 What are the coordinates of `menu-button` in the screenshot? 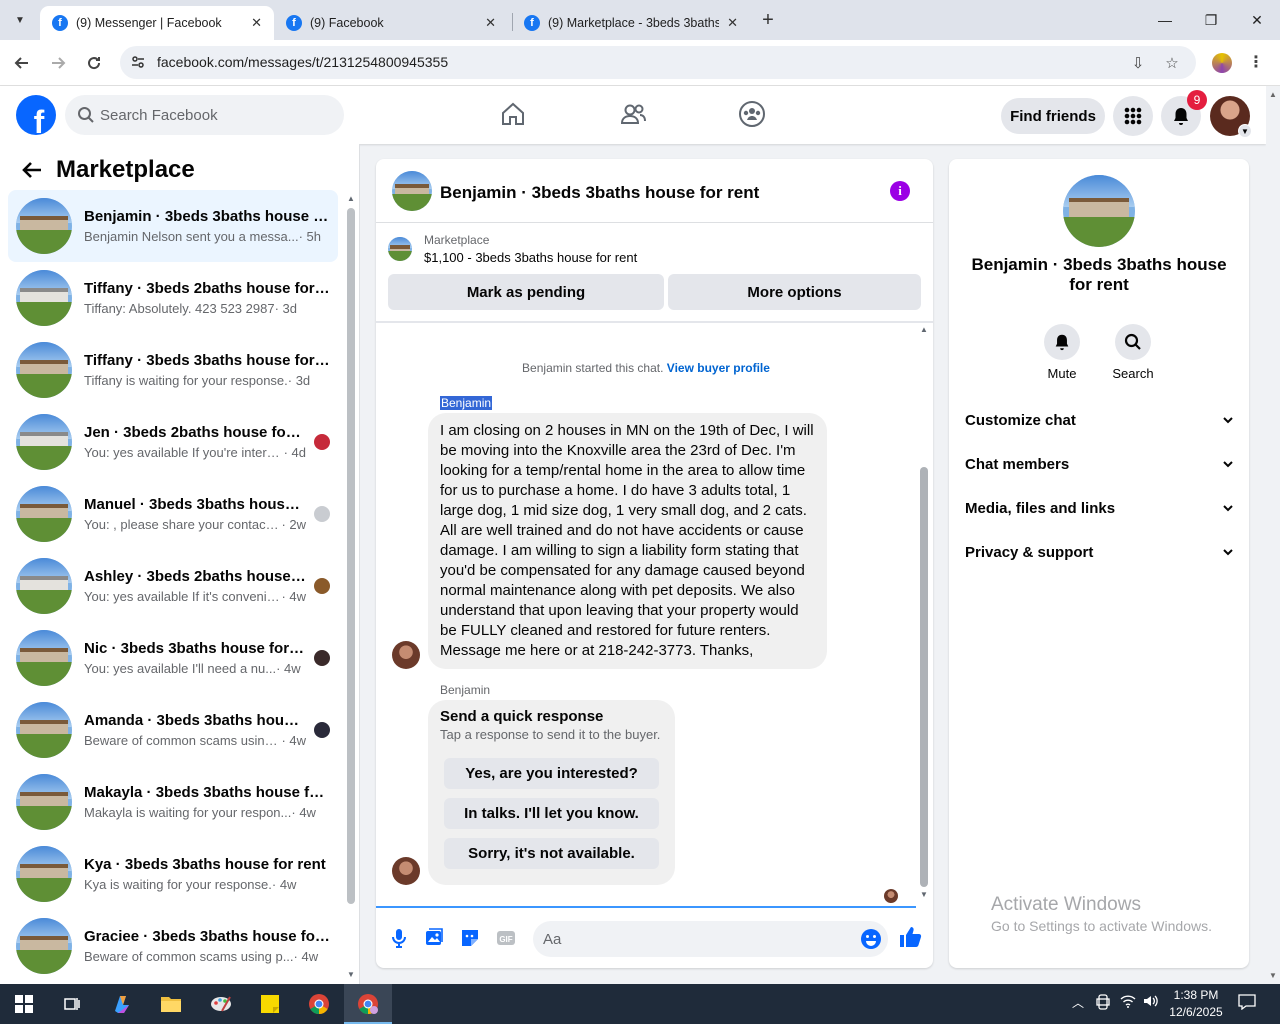 It's located at (1133, 116).